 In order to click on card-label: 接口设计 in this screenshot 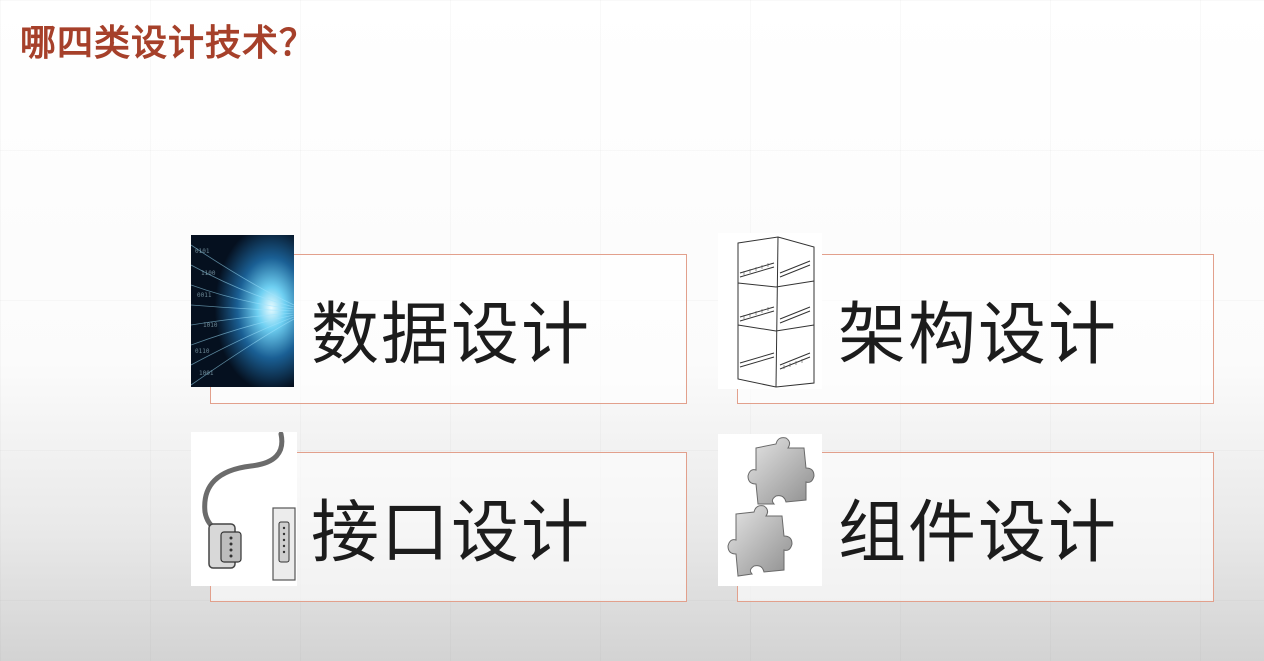, I will do `click(451, 533)`.